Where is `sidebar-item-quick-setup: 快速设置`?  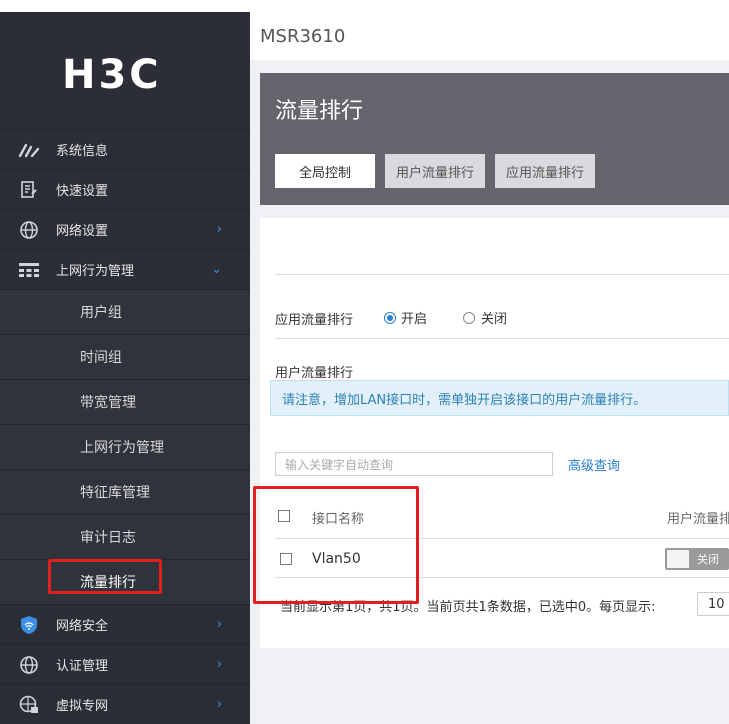 sidebar-item-quick-setup: 快速设置 is located at coordinates (125, 189).